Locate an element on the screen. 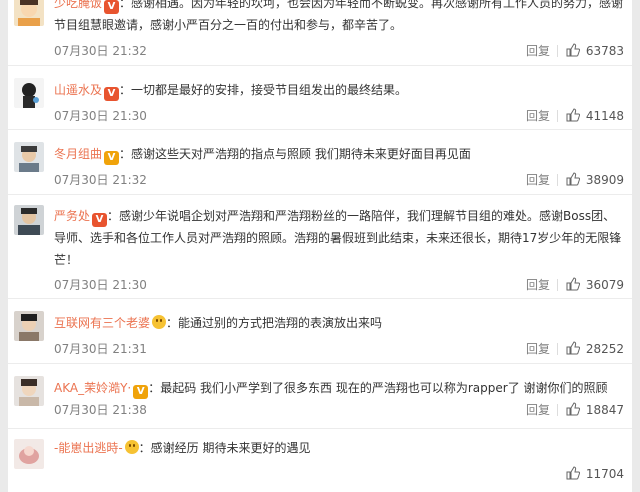 The image size is (640, 492). like-button: 18847 is located at coordinates (593, 410).